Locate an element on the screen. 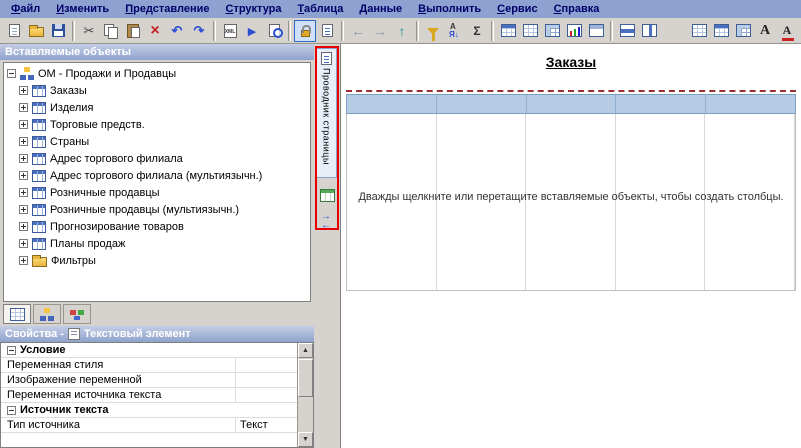 Image resolution: width=801 pixels, height=448 pixels. headers-footers-button is located at coordinates (721, 31).